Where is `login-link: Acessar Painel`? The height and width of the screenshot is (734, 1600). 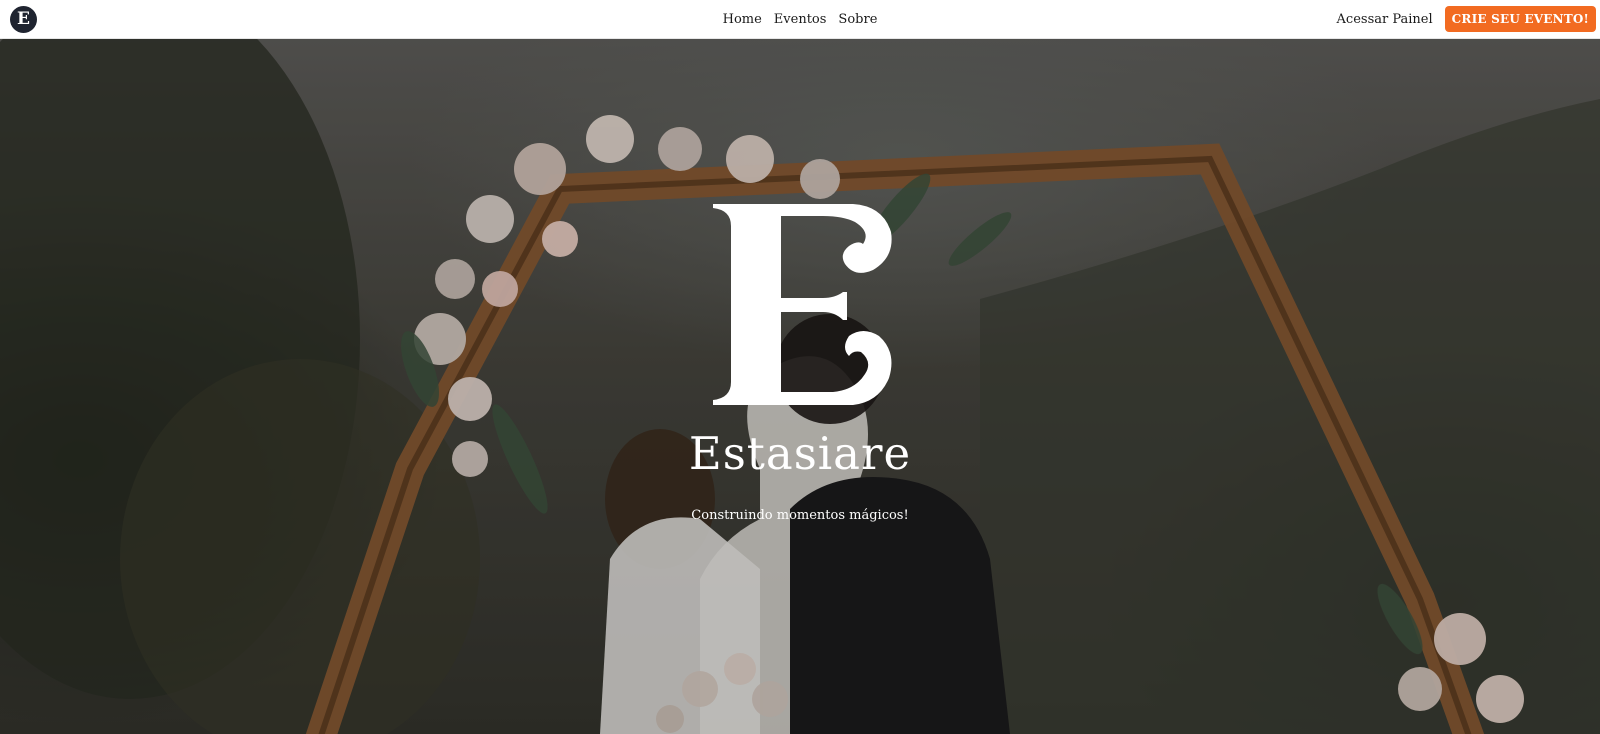
login-link: Acessar Painel is located at coordinates (1385, 19).